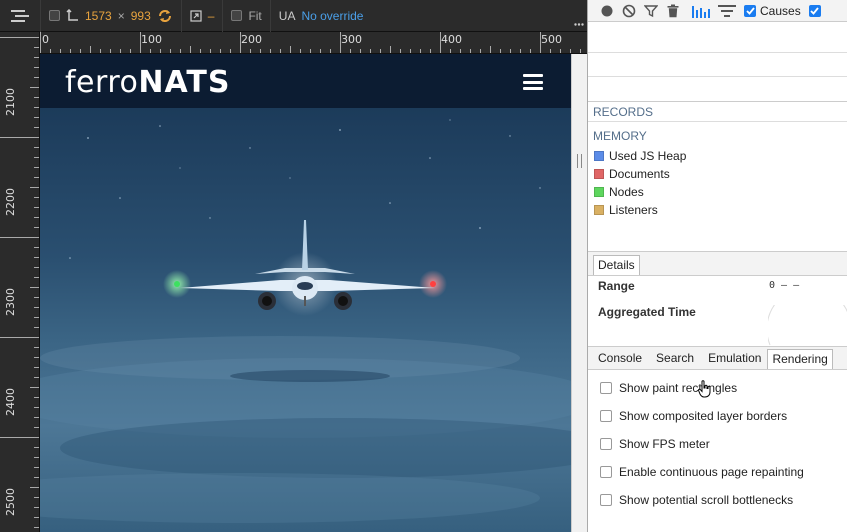 This screenshot has width=847, height=532. I want to click on option-label: Show composited layer borders, so click(703, 416).